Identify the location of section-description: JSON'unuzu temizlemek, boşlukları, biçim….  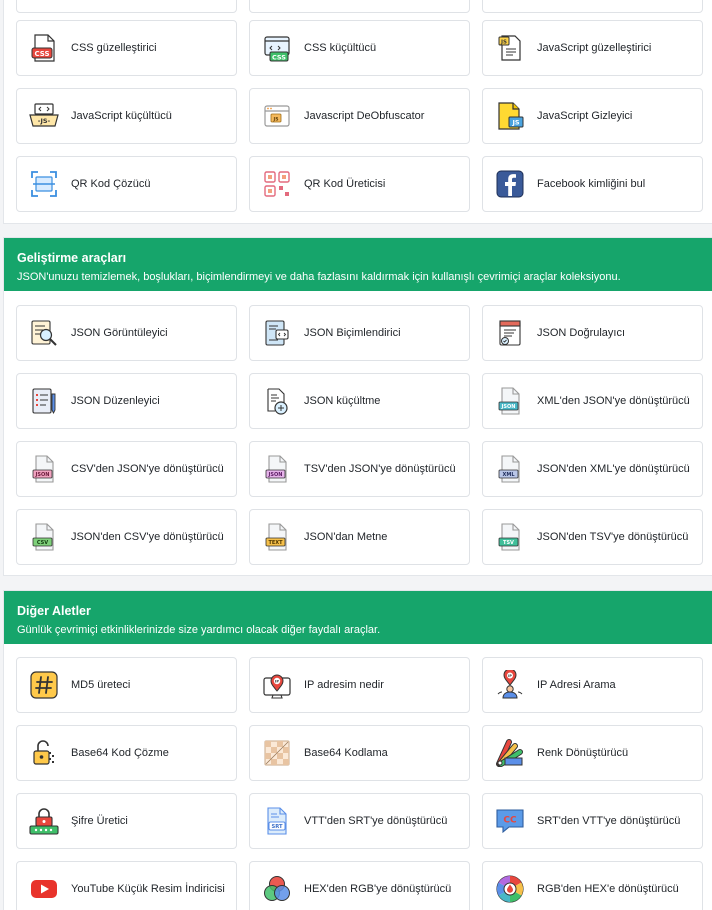
(319, 277).